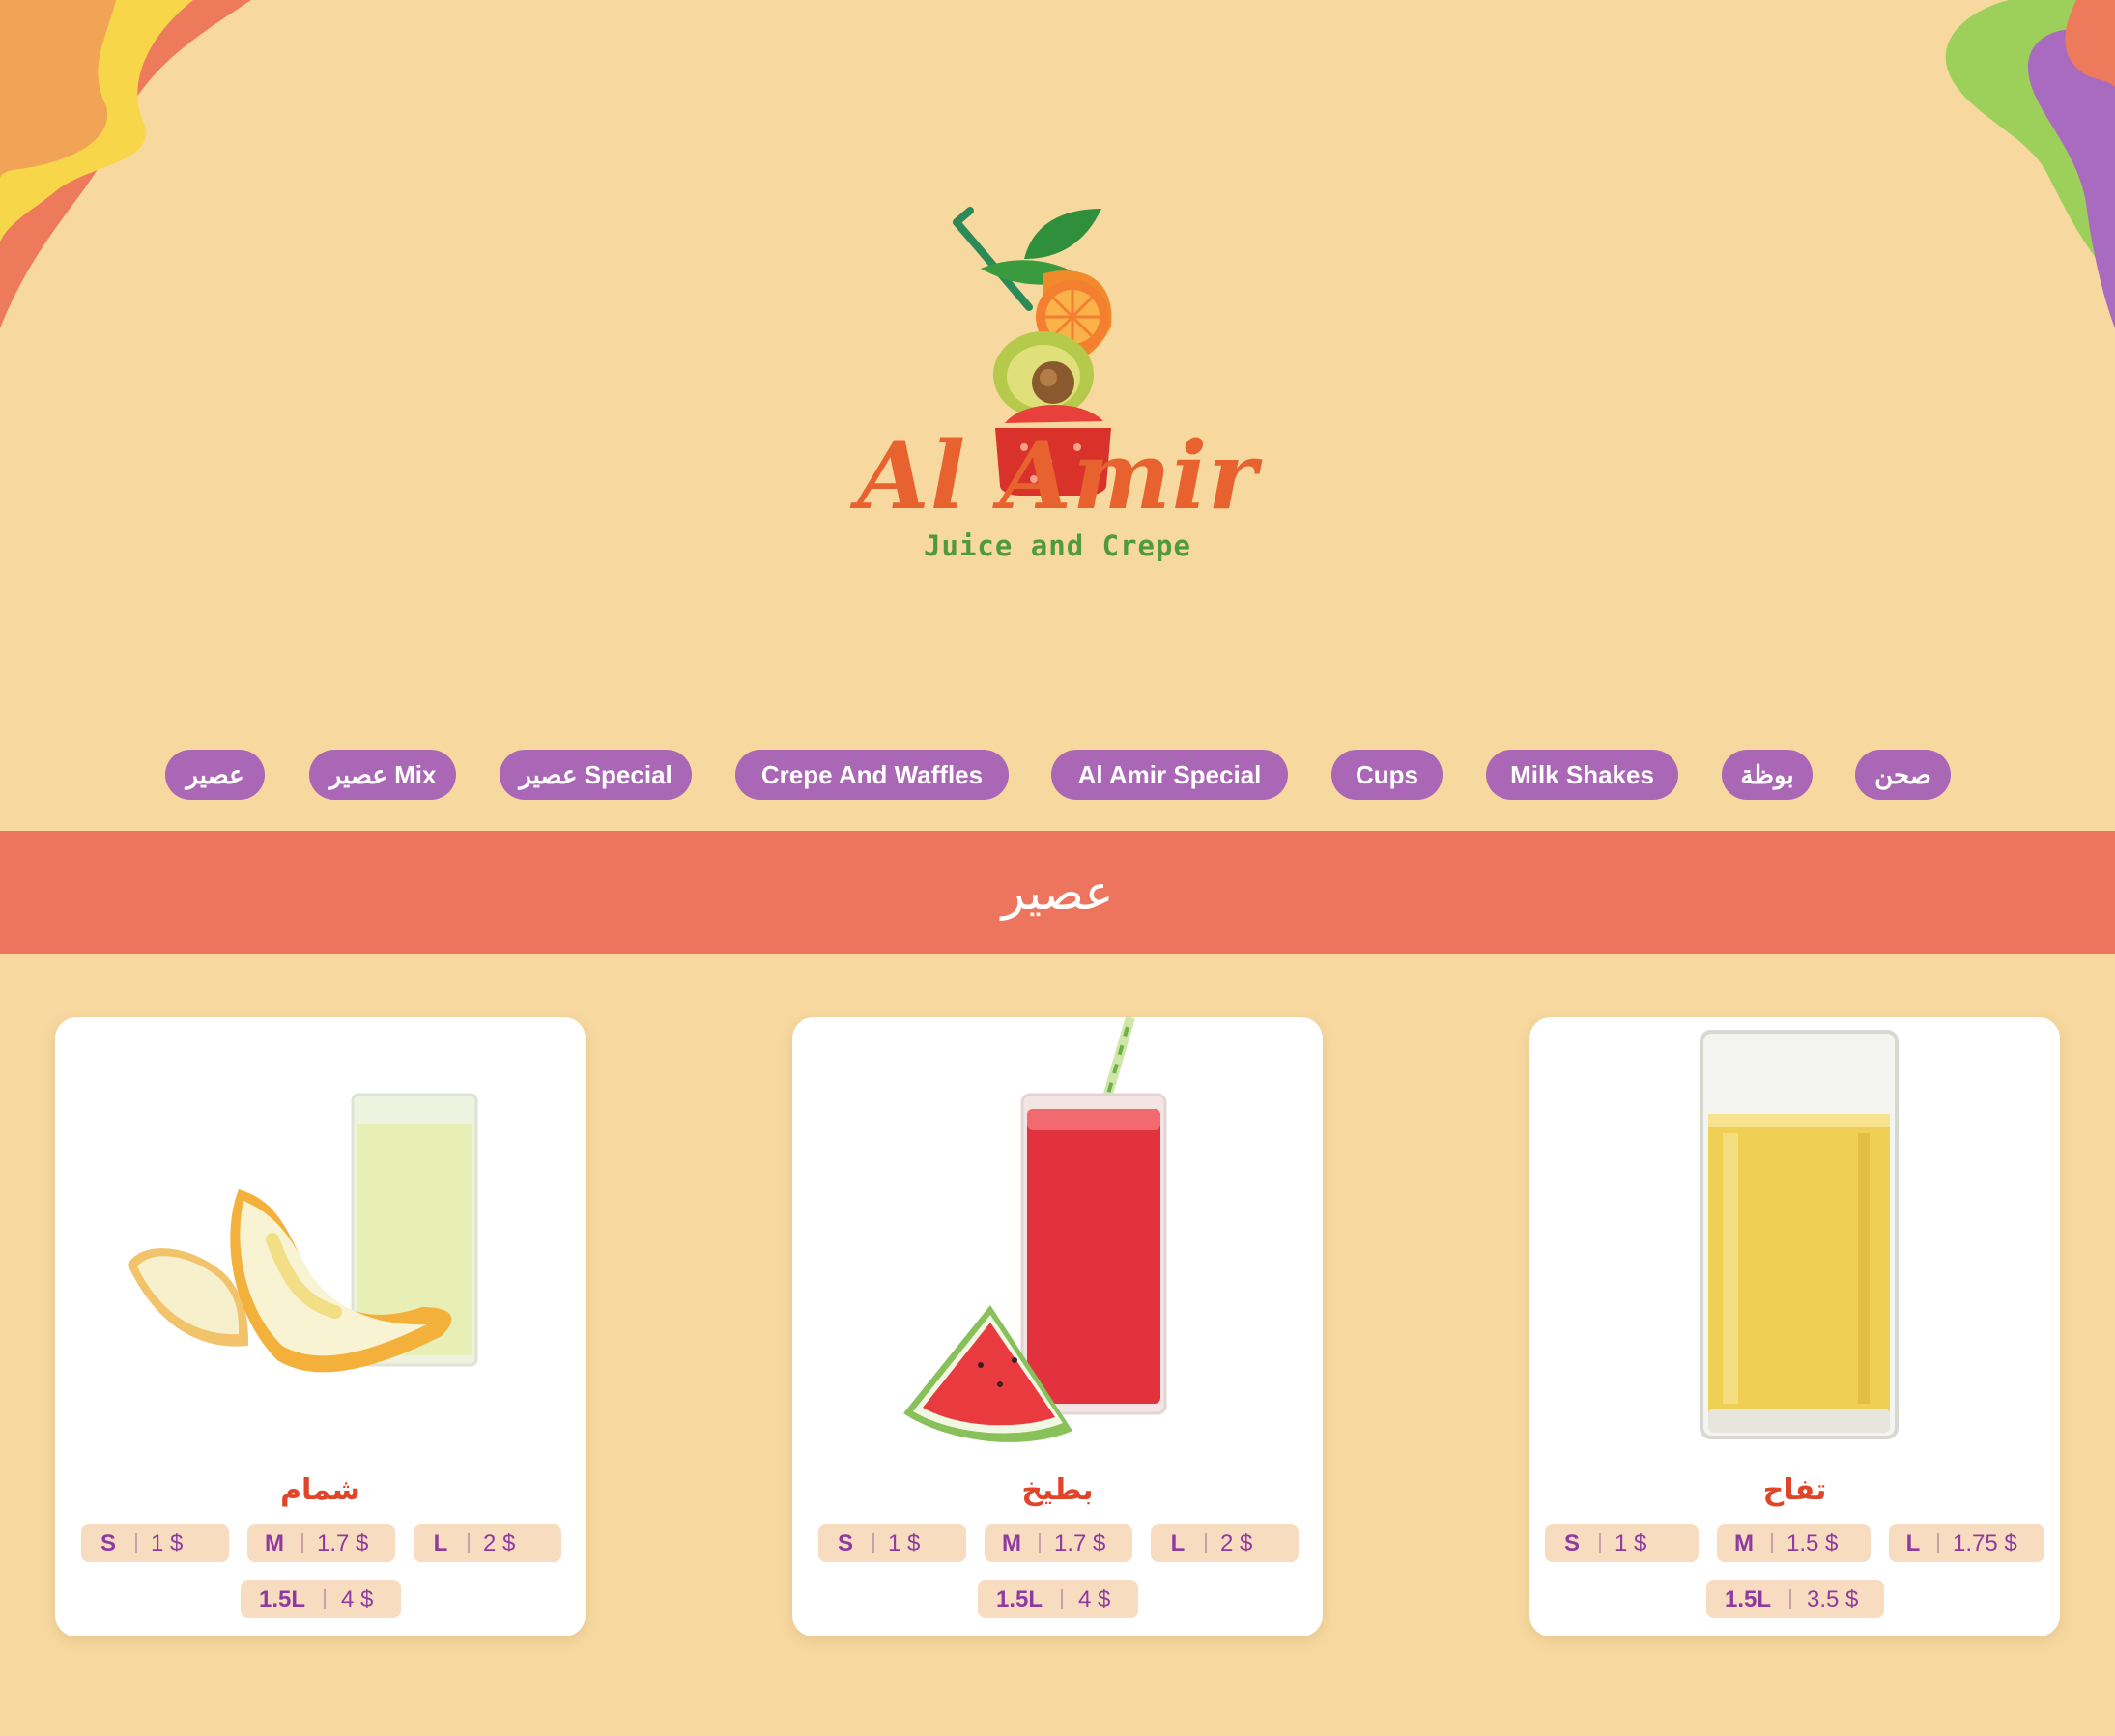  I want to click on price-value: 3.5 $, so click(1833, 1599).